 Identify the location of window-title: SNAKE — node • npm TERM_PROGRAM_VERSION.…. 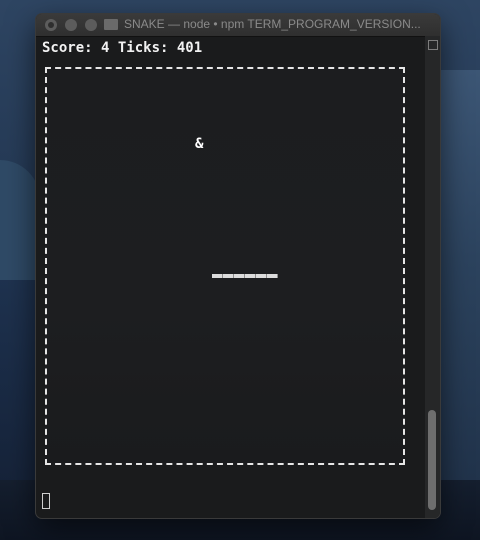
(272, 24).